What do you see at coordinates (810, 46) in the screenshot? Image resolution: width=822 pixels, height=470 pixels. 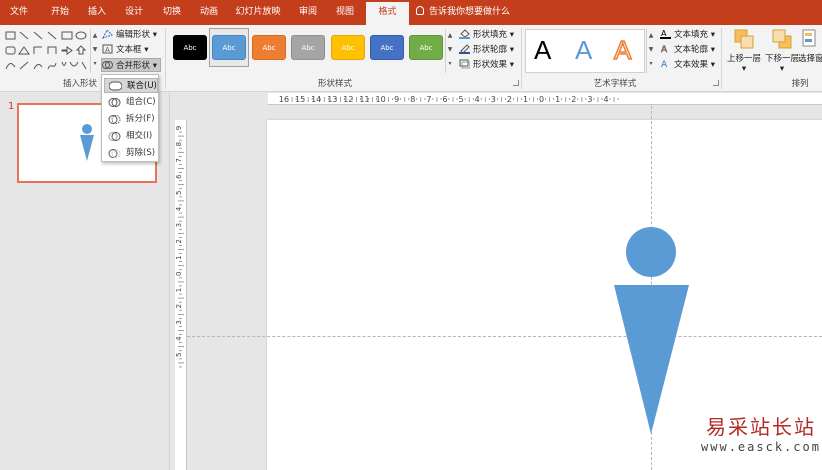 I see `selection-pane-button: 选择窗` at bounding box center [810, 46].